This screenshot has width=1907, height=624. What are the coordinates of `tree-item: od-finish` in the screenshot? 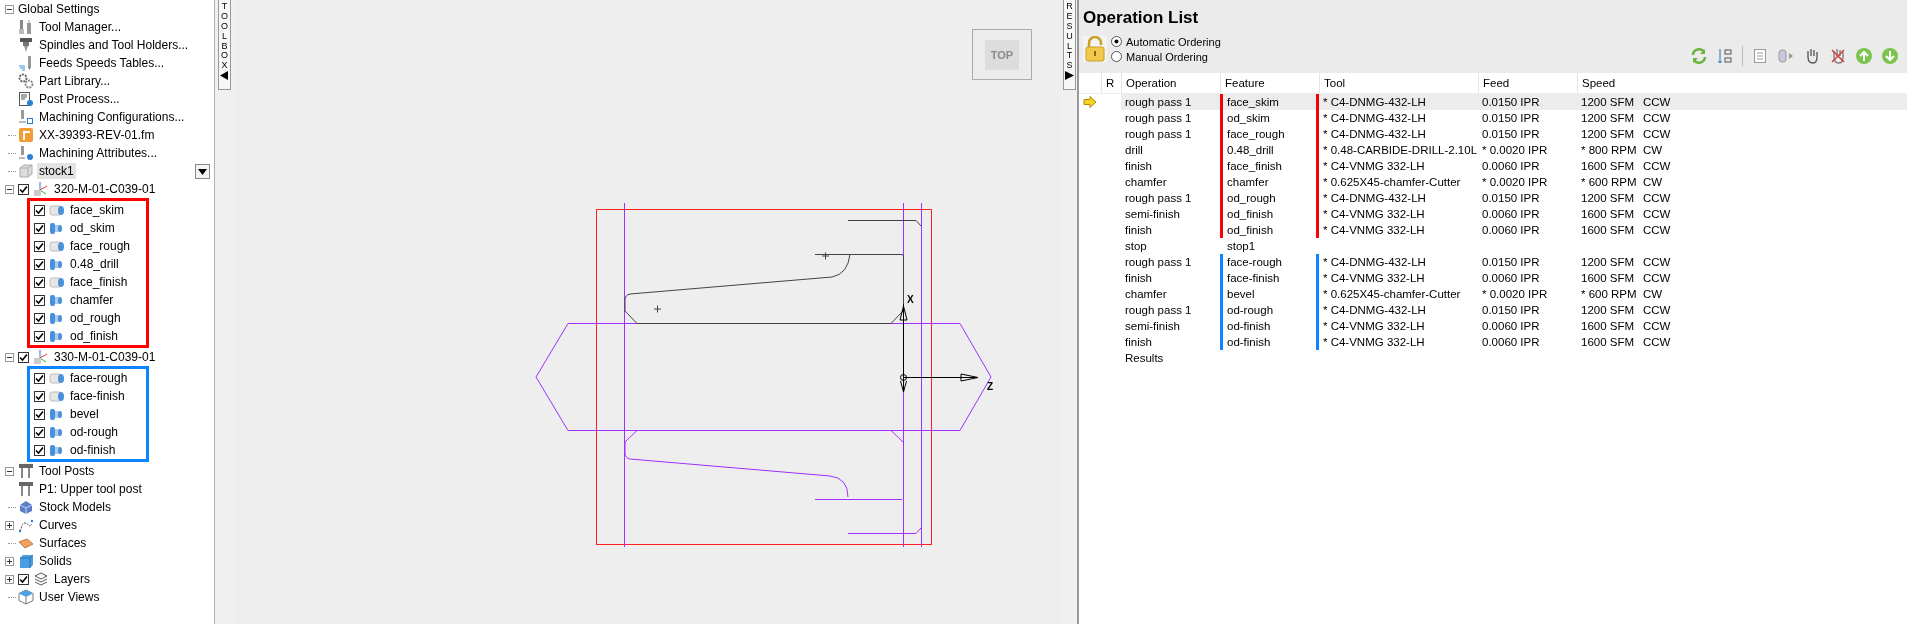 It's located at (93, 450).